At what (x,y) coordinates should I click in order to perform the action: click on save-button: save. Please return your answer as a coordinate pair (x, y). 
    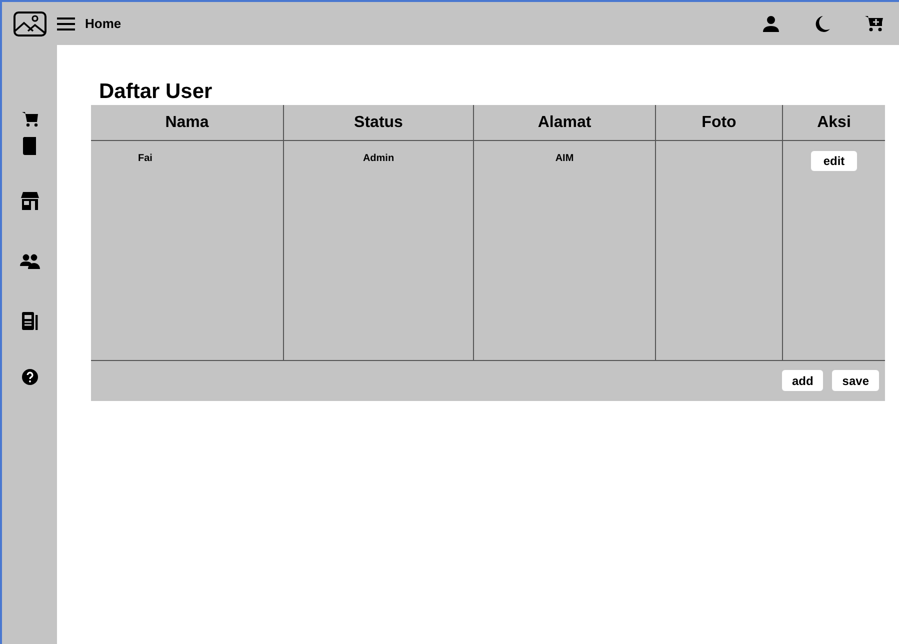
    Looking at the image, I should click on (855, 380).